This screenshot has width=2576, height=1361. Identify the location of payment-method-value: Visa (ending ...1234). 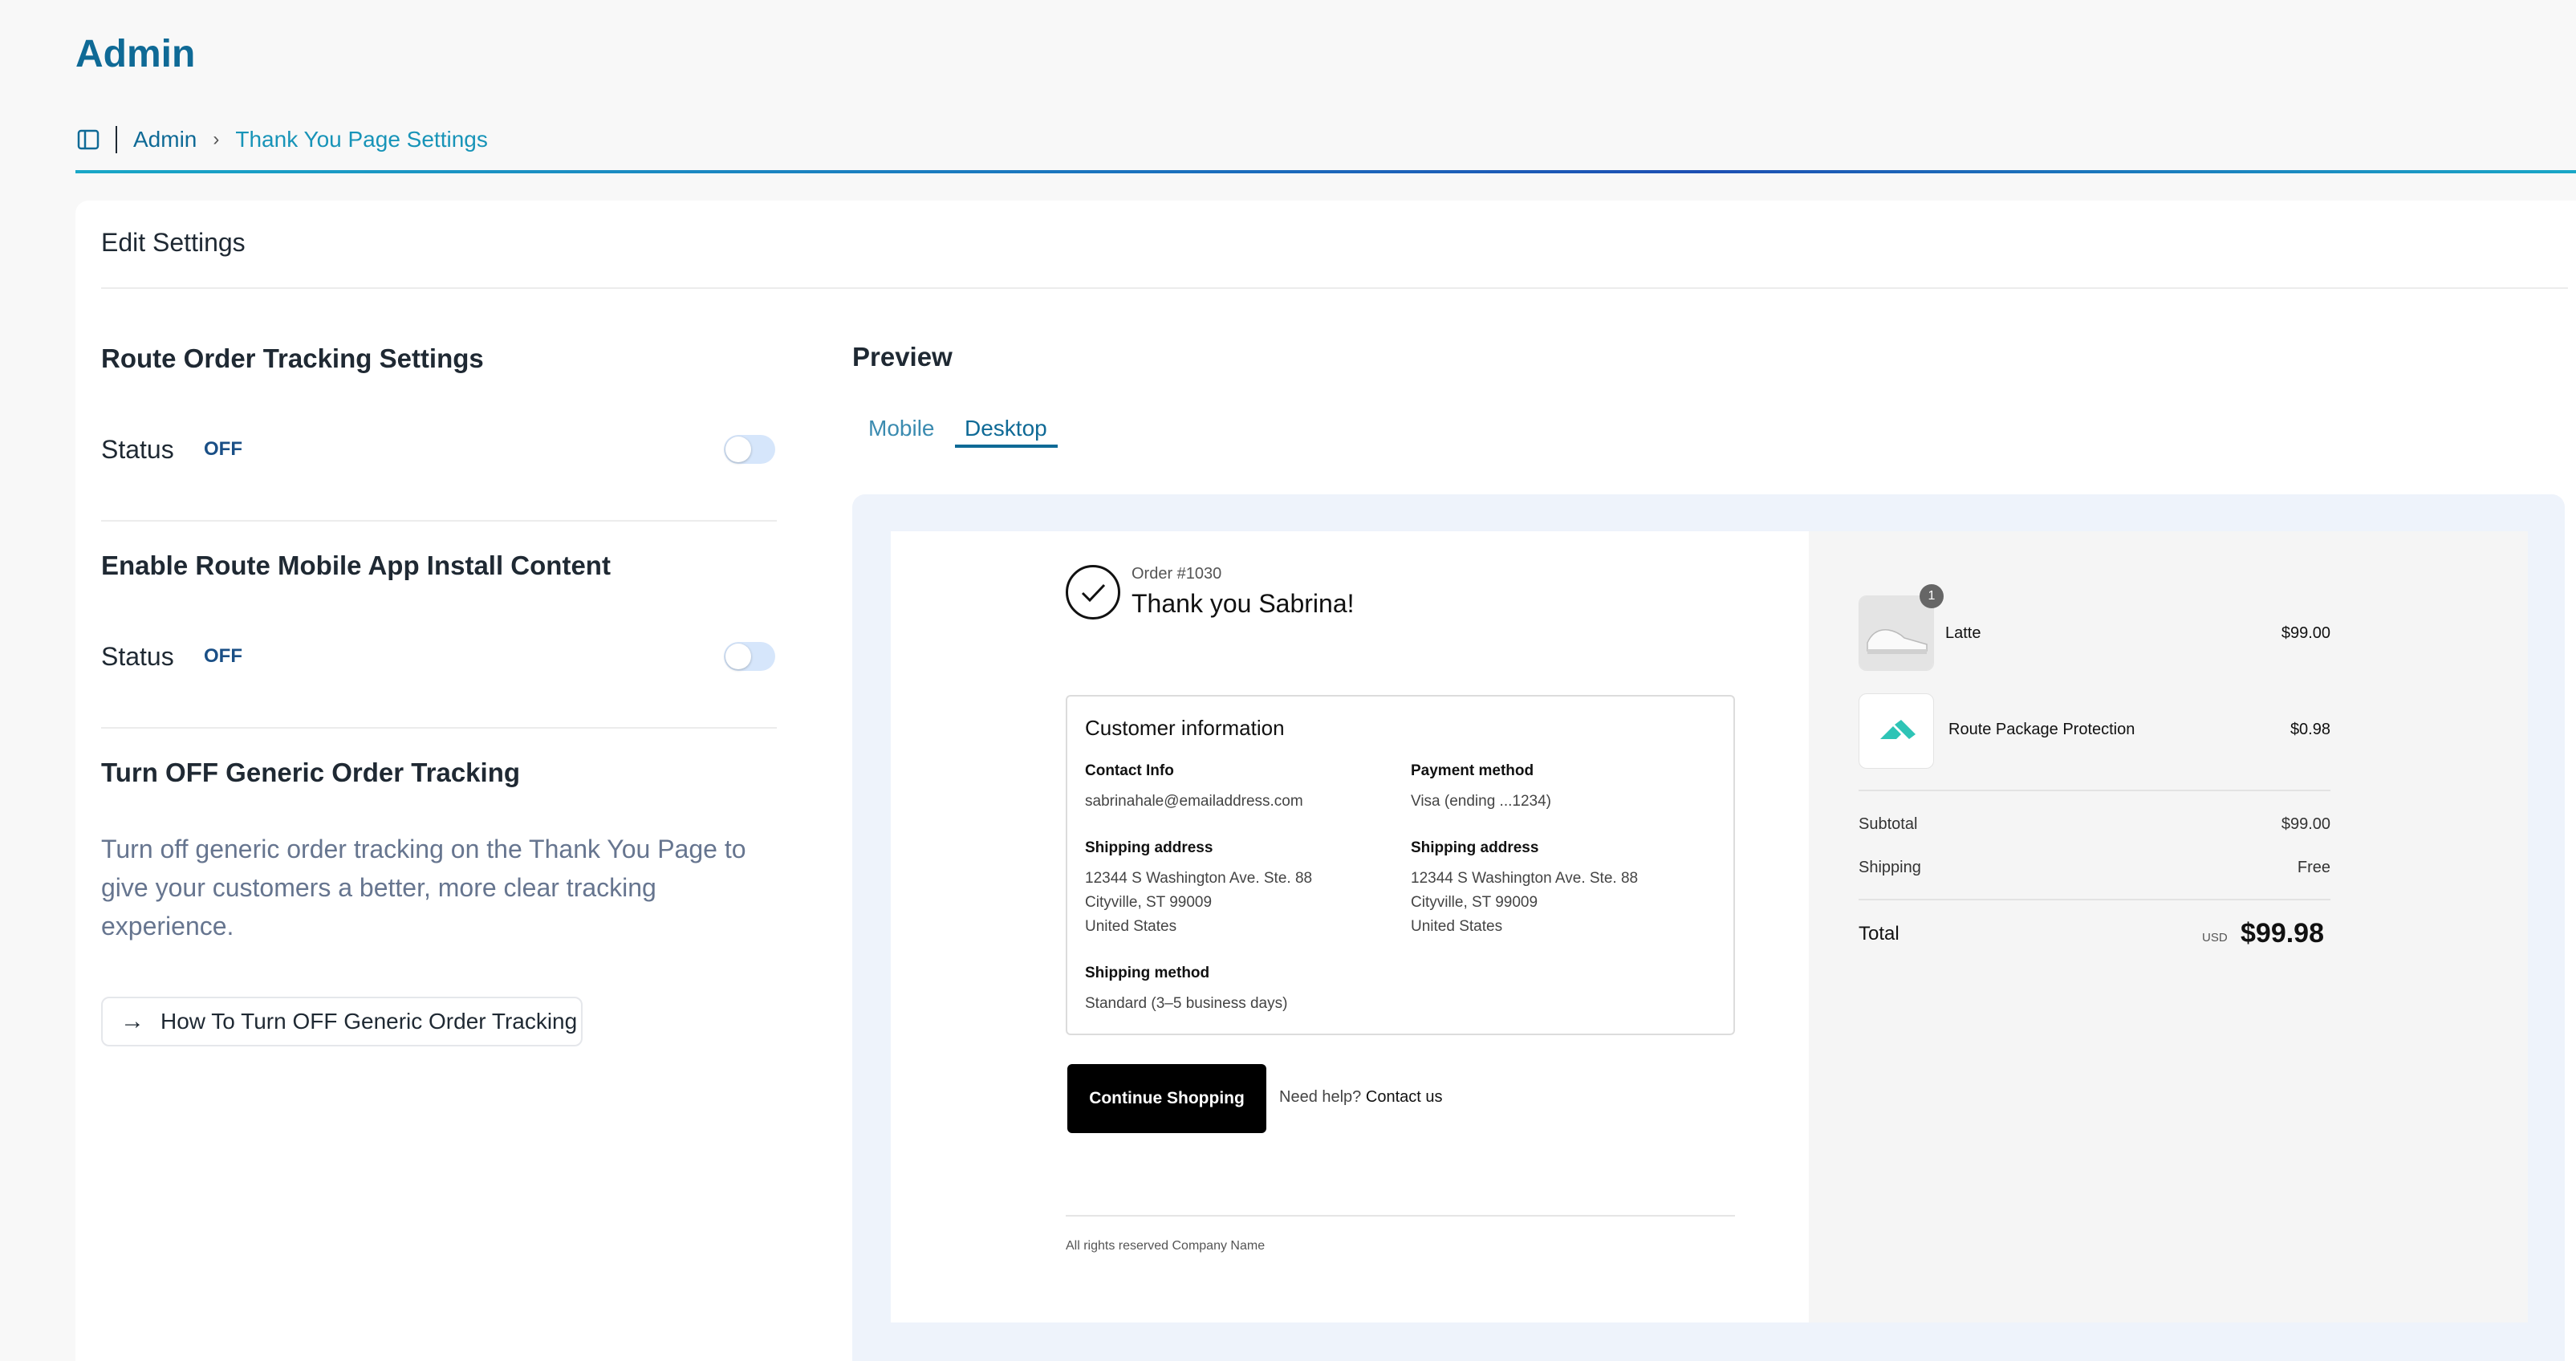
(1481, 801).